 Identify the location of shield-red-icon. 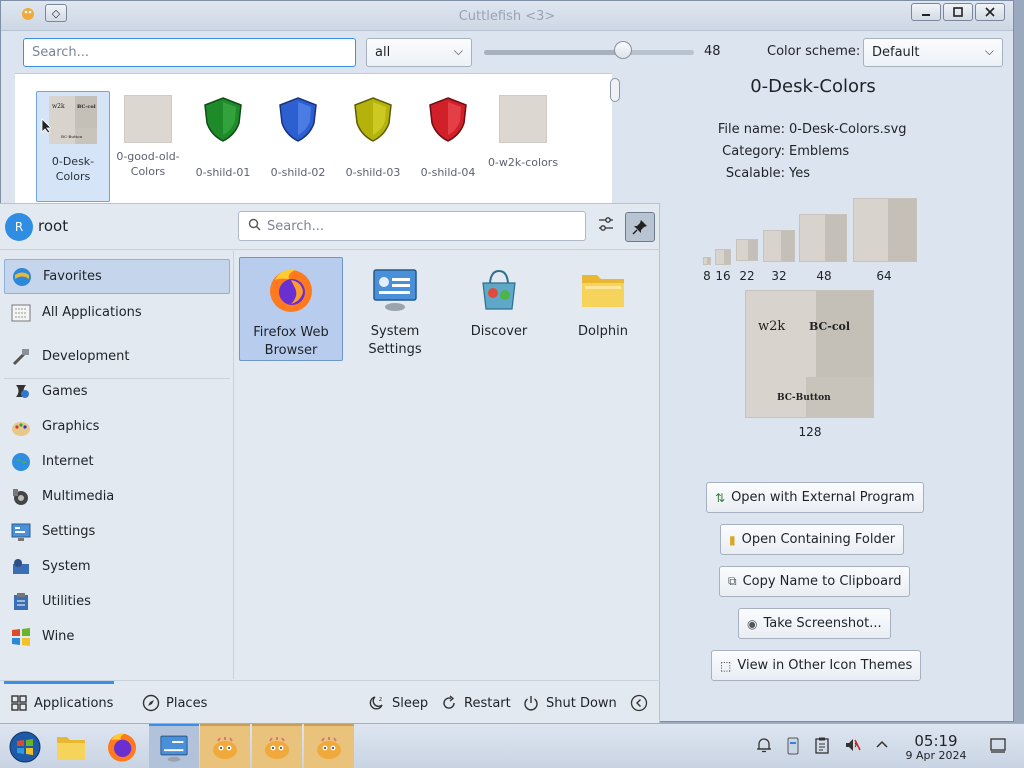
(448, 119).